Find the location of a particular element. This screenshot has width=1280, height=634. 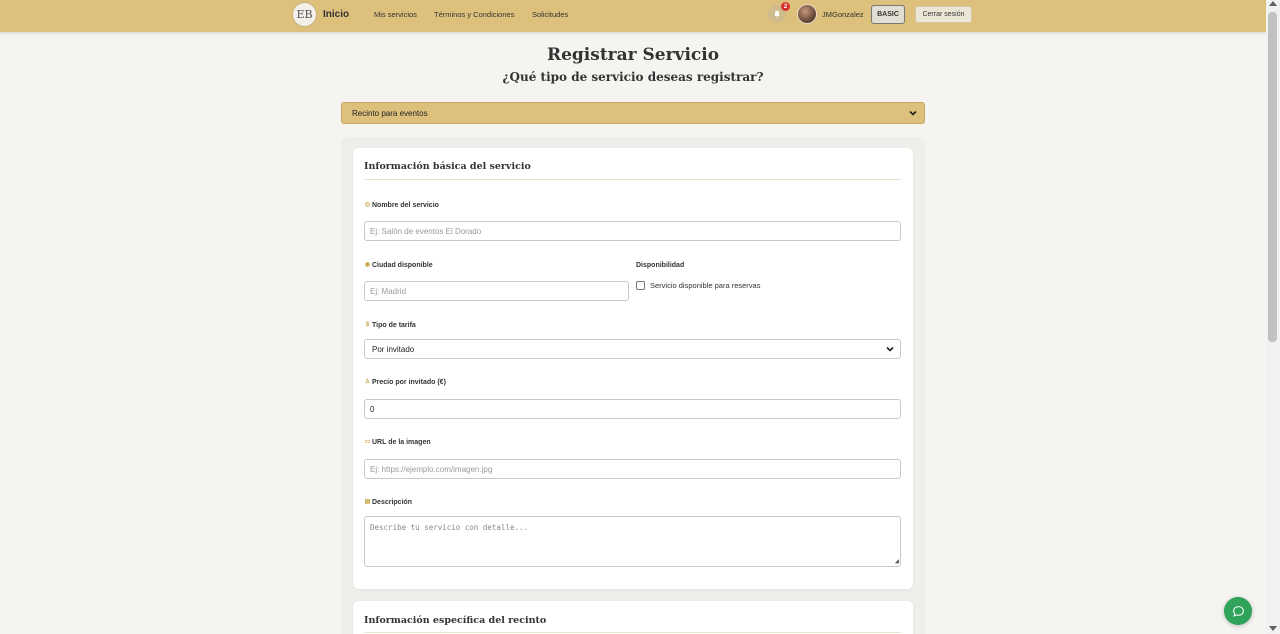

page-title: Registrar Servicio is located at coordinates (633, 55).